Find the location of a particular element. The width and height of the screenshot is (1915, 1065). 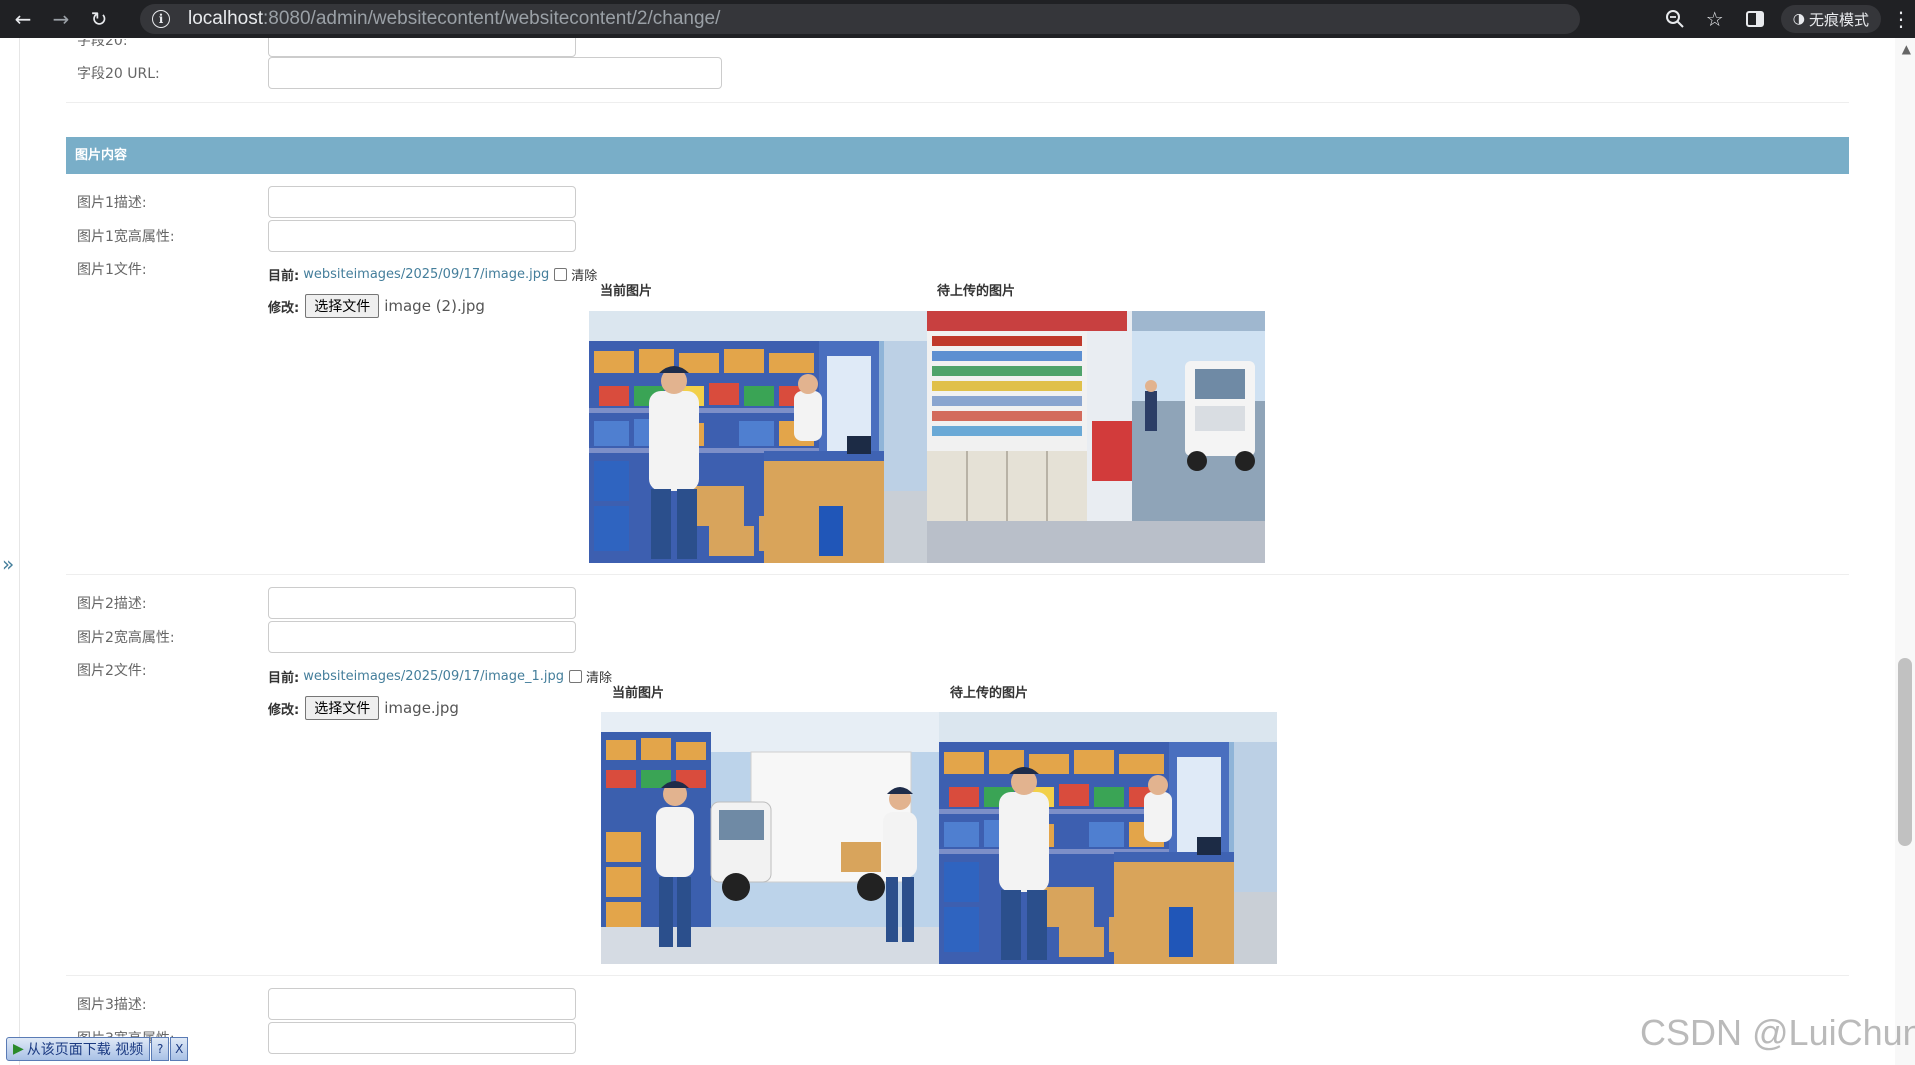

section-header-image-content: 图片内容 is located at coordinates (957, 155).